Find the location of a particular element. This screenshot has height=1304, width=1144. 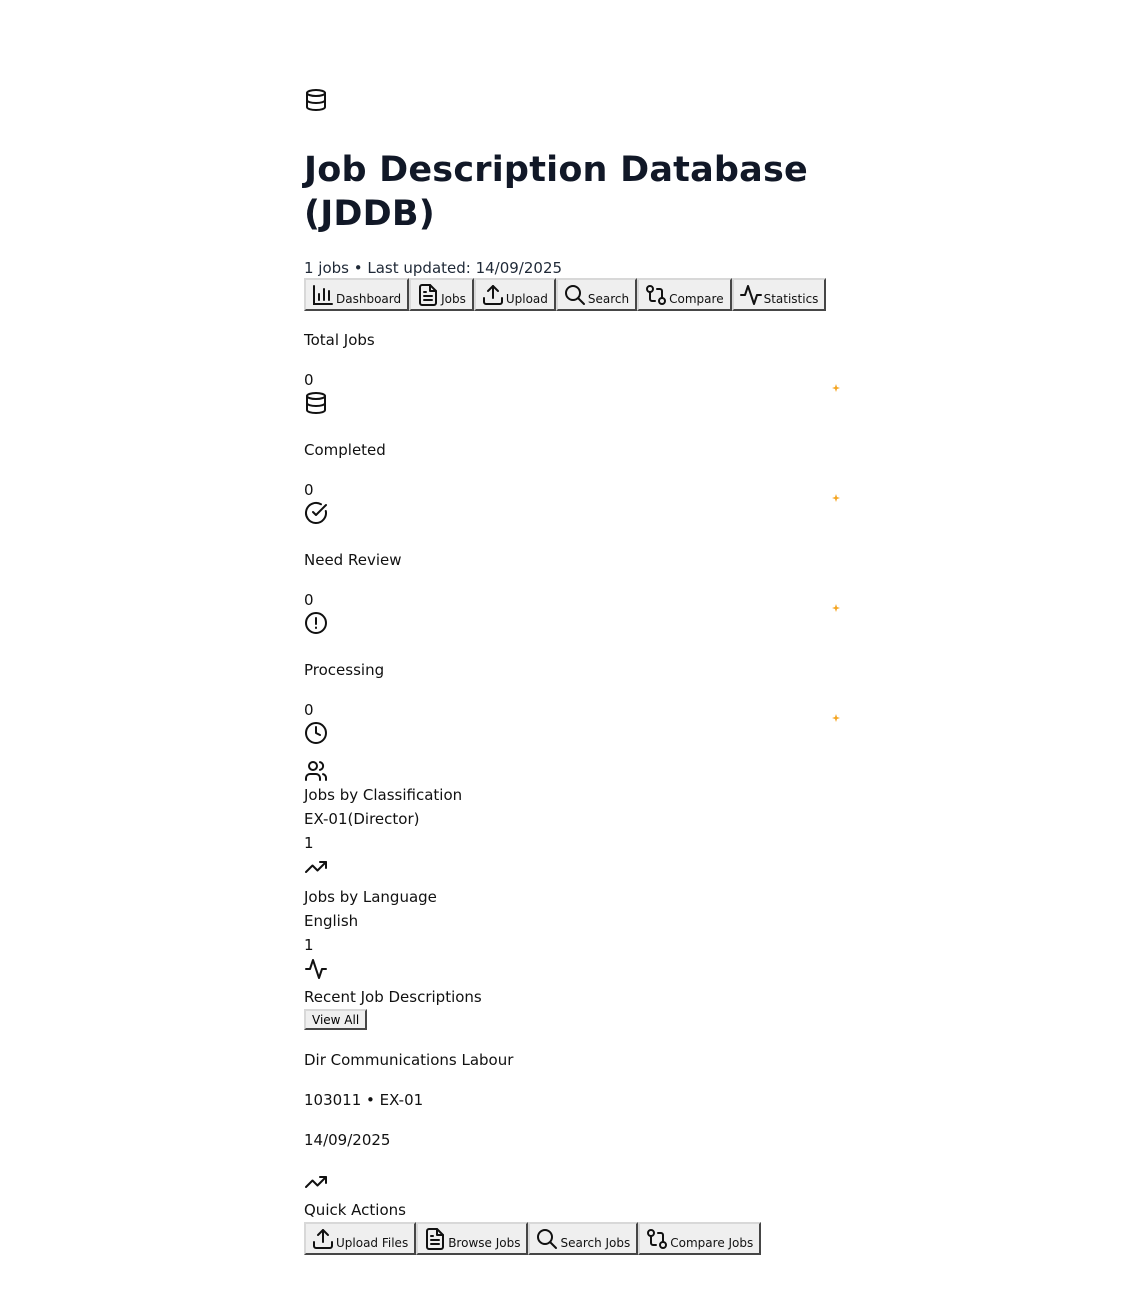

nav-search-label: Search is located at coordinates (608, 299).